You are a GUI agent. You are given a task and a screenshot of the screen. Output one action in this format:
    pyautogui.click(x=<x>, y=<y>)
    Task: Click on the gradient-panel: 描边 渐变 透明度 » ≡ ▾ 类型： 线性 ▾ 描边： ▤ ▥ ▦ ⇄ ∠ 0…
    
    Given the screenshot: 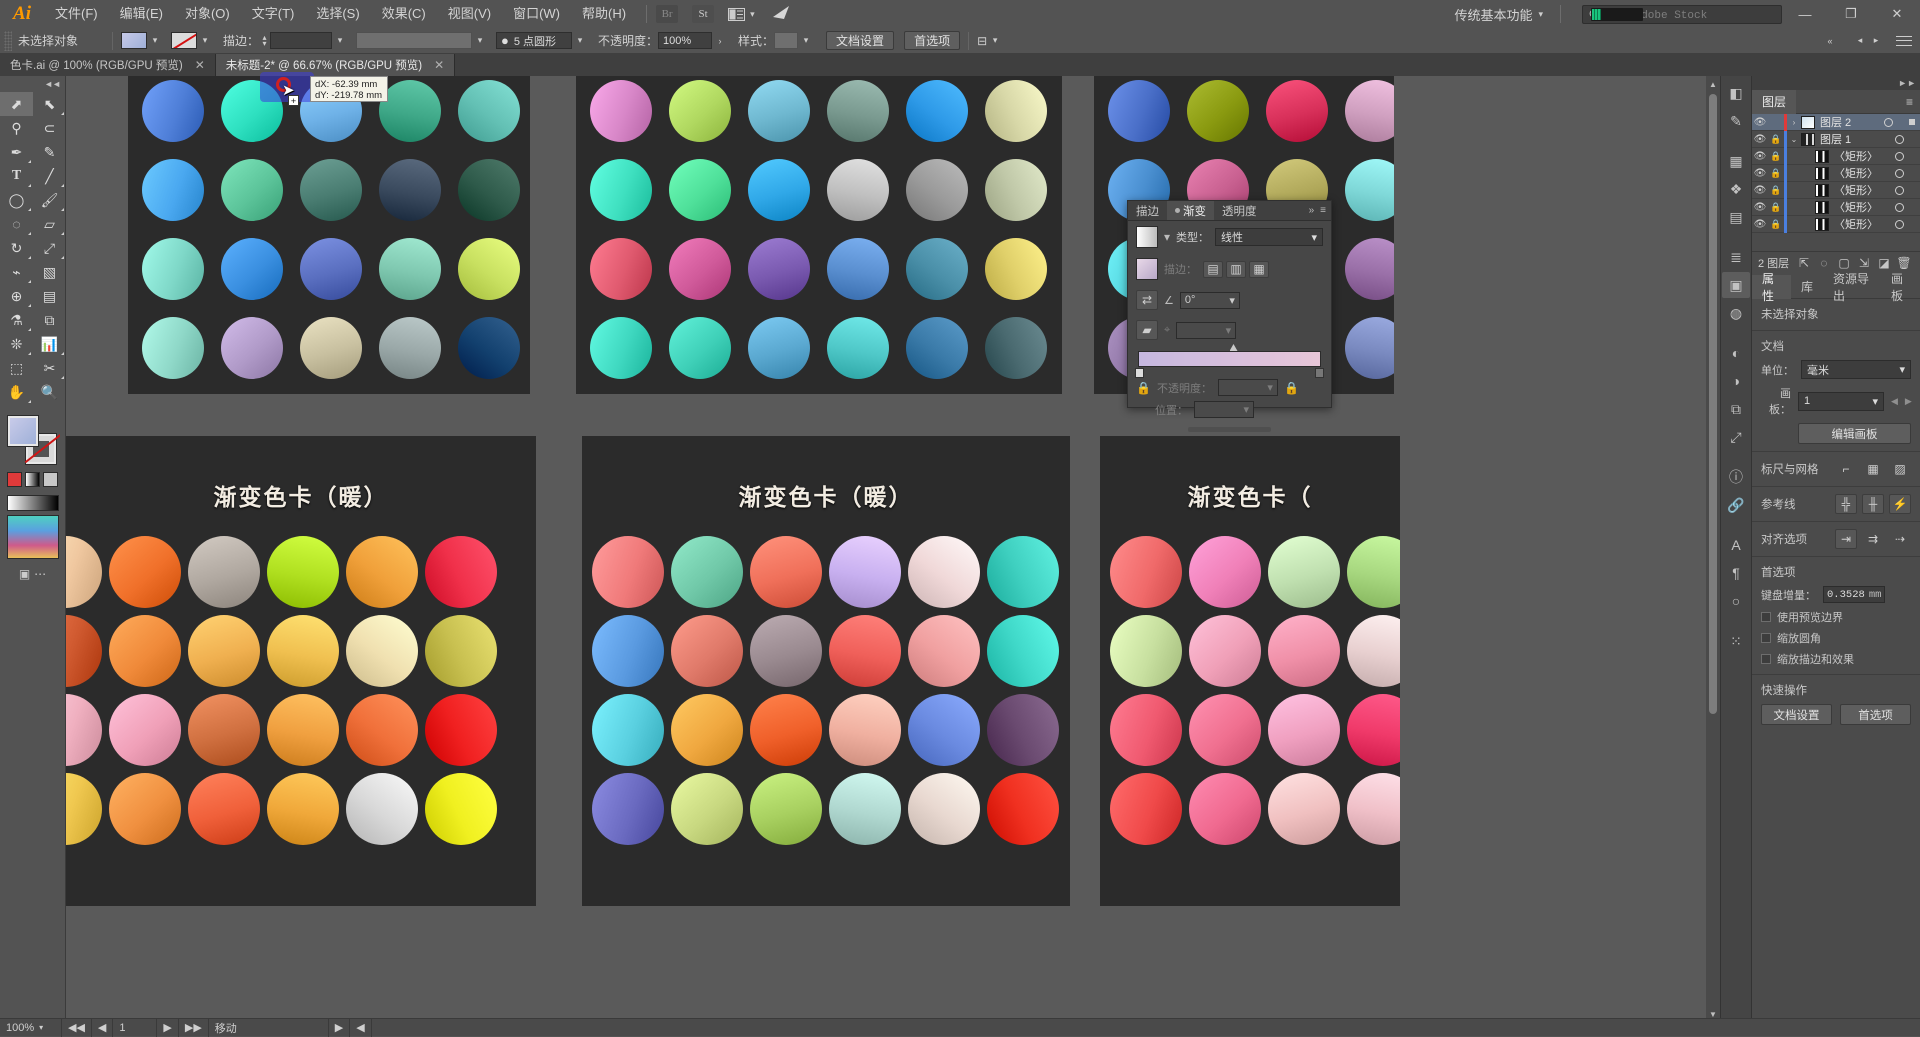 What is the action you would take?
    pyautogui.click(x=1229, y=316)
    